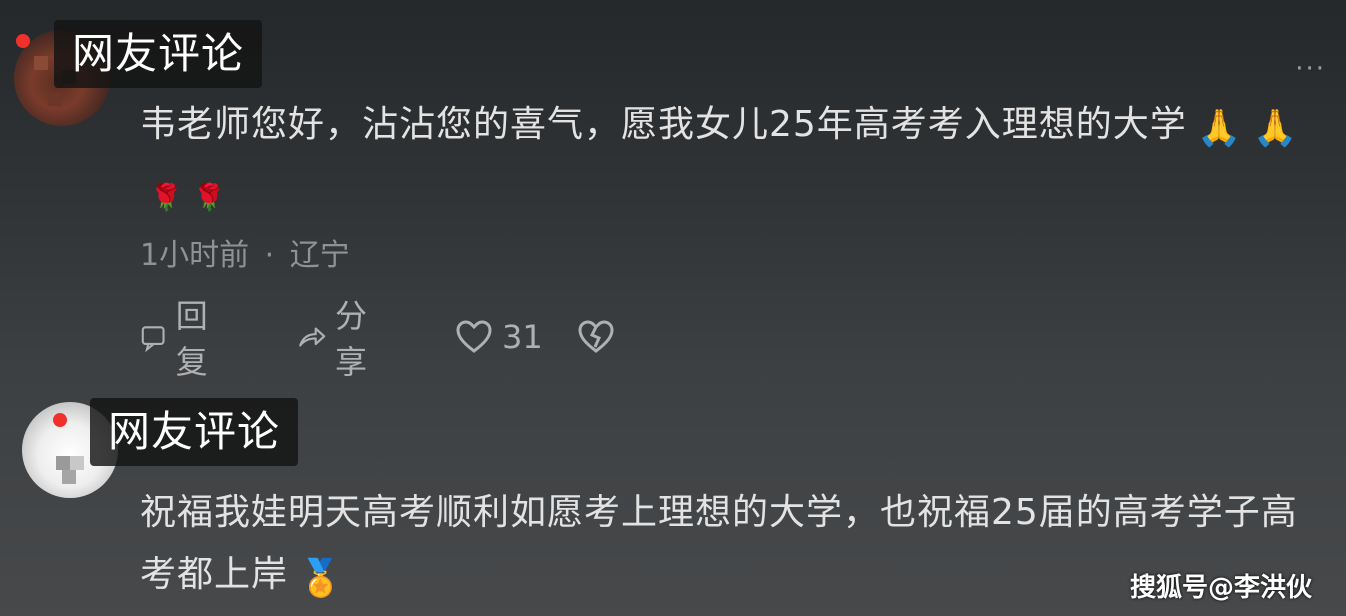 The width and height of the screenshot is (1346, 616). What do you see at coordinates (321, 578) in the screenshot?
I see `medal-emoji-icon: 🏅` at bounding box center [321, 578].